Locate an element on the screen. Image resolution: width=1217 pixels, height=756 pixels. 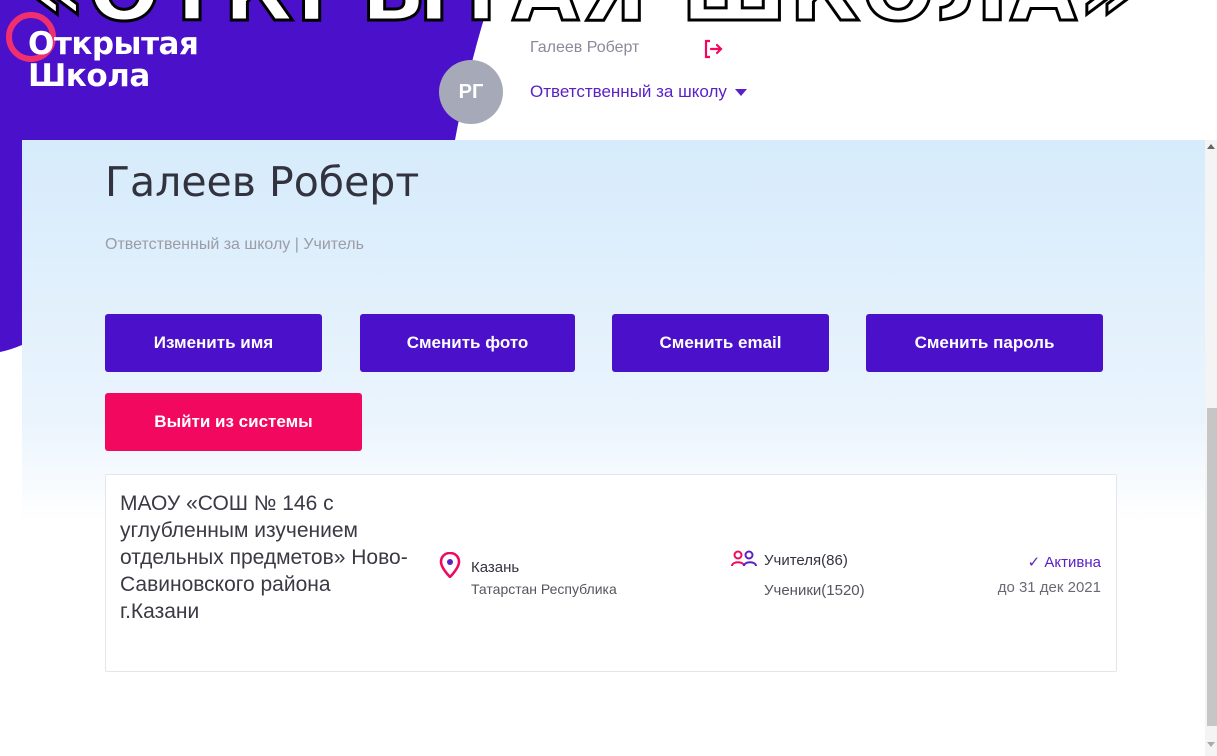
scrollbar-thumb is located at coordinates (1212, 567).